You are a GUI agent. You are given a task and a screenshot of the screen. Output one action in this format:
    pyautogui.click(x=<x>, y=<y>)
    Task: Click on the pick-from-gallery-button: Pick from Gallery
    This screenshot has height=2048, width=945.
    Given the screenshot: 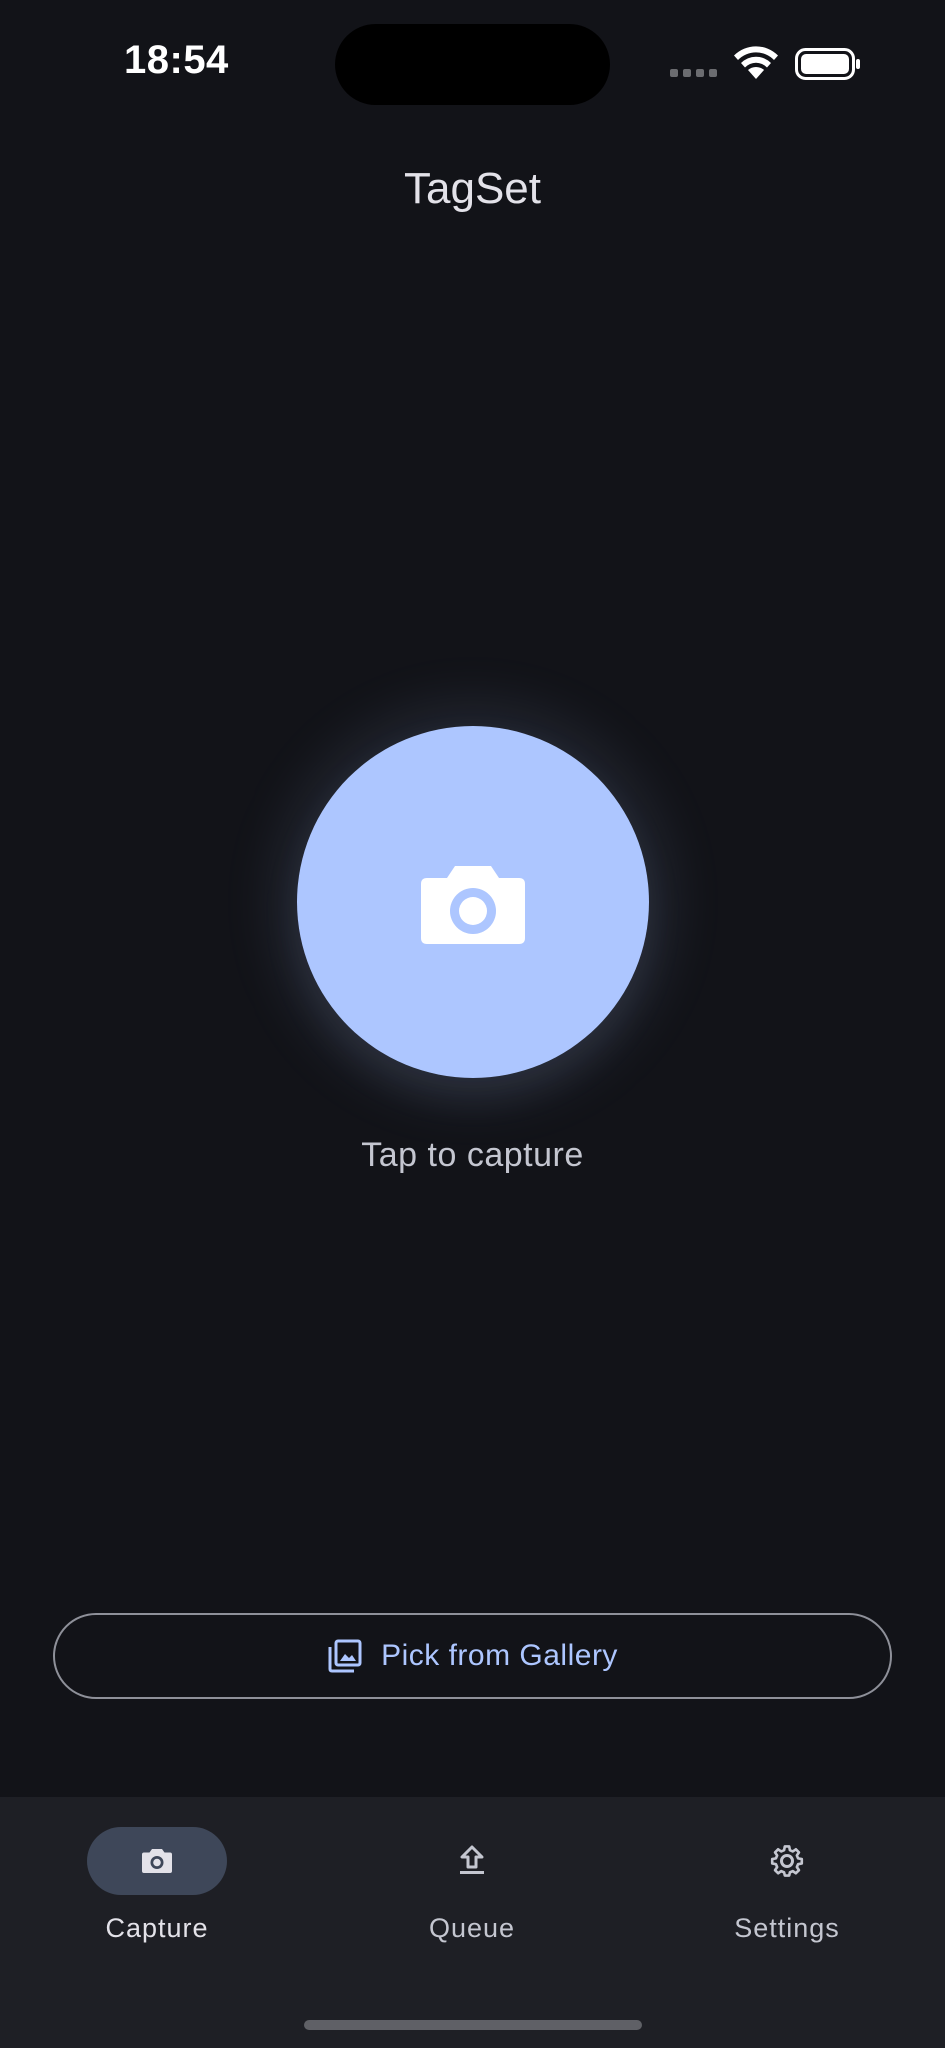 What is the action you would take?
    pyautogui.click(x=472, y=1656)
    